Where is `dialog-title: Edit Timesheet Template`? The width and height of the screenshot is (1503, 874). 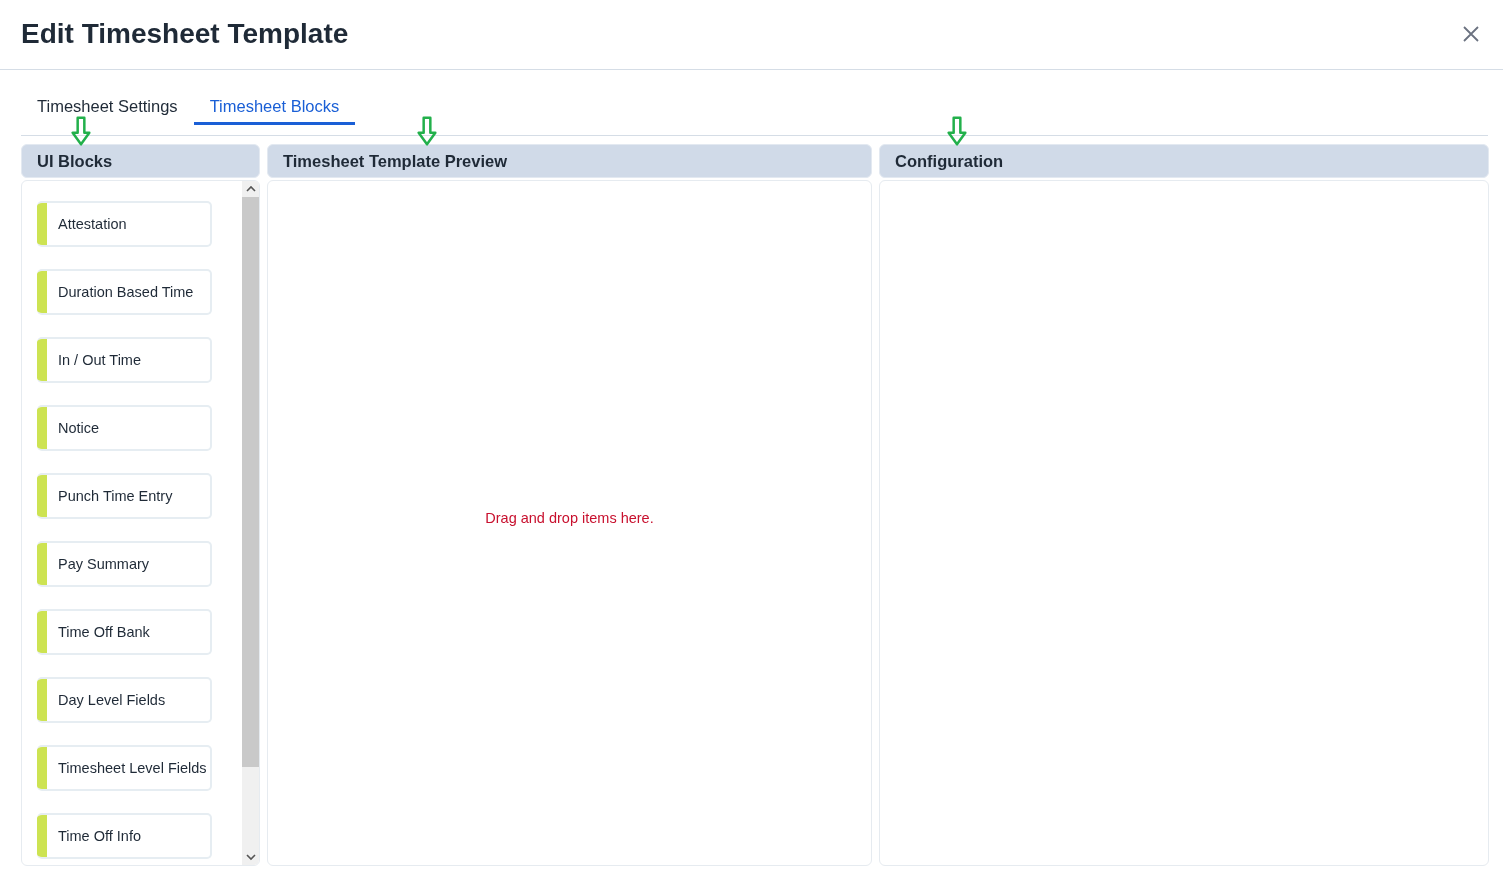
dialog-title: Edit Timesheet Template is located at coordinates (185, 33).